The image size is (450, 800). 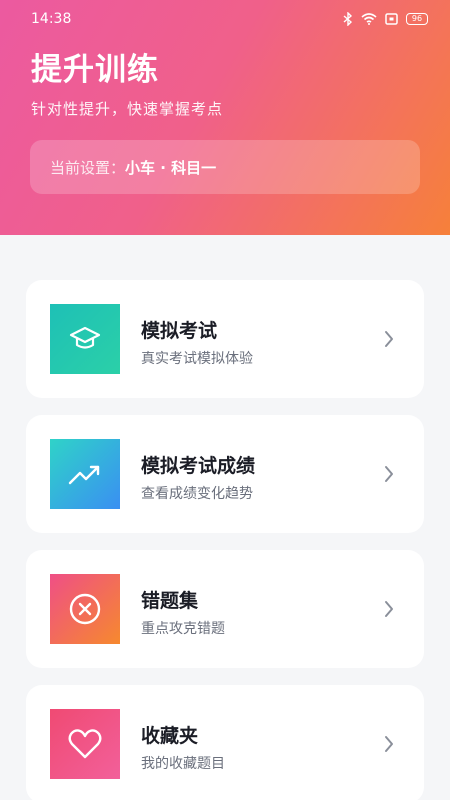 What do you see at coordinates (197, 494) in the screenshot?
I see `card-subtitle: 查看成绩变化趋势` at bounding box center [197, 494].